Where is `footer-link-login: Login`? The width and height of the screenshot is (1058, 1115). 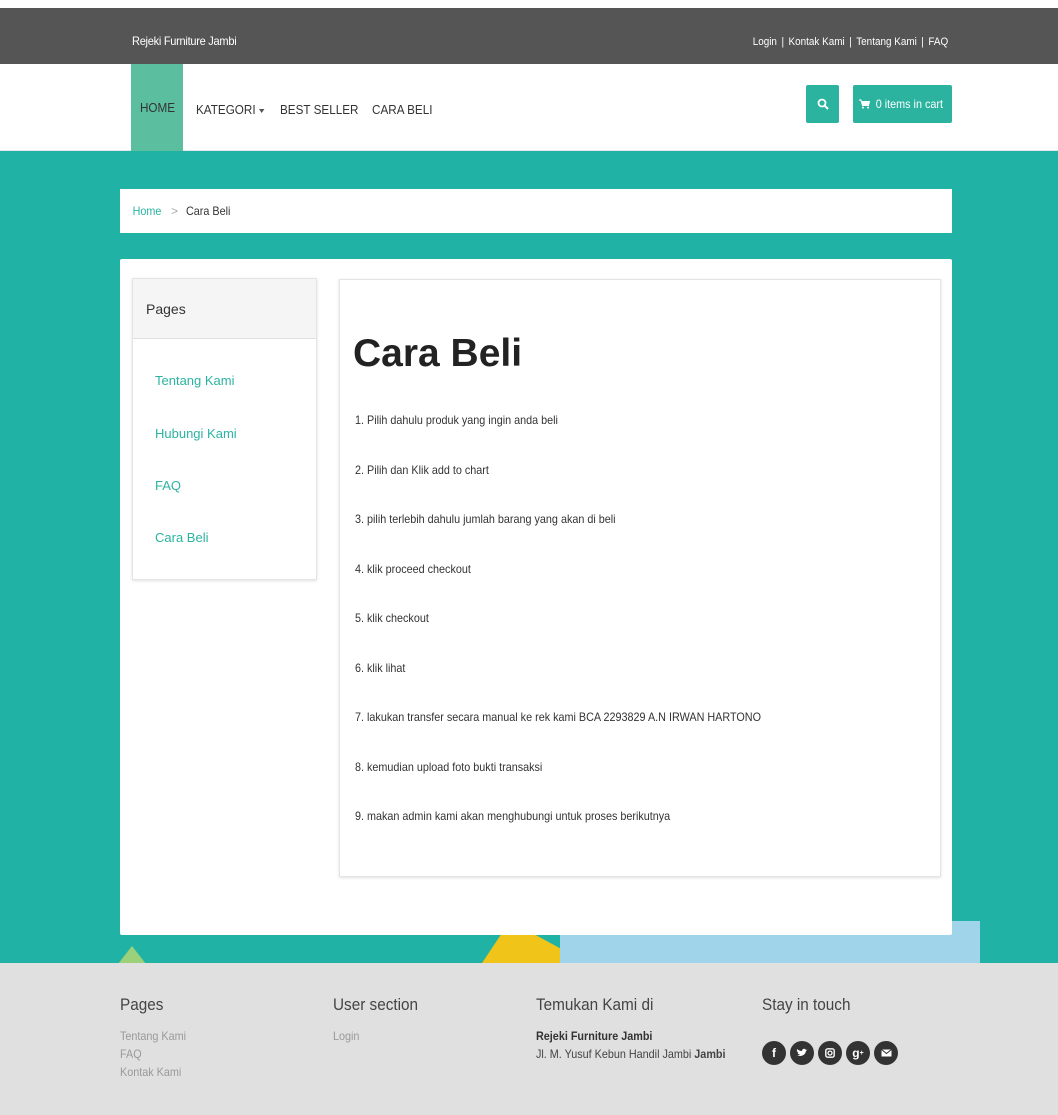 footer-link-login: Login is located at coordinates (375, 1036).